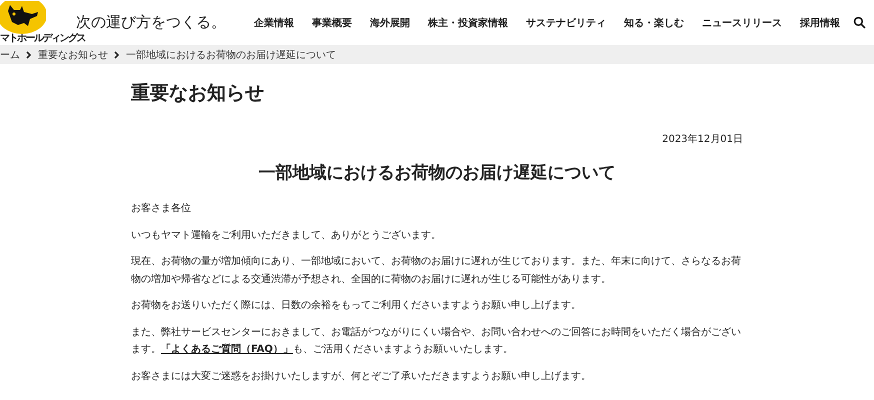  What do you see at coordinates (274, 23) in the screenshot?
I see `nav-link: 企業情報` at bounding box center [274, 23].